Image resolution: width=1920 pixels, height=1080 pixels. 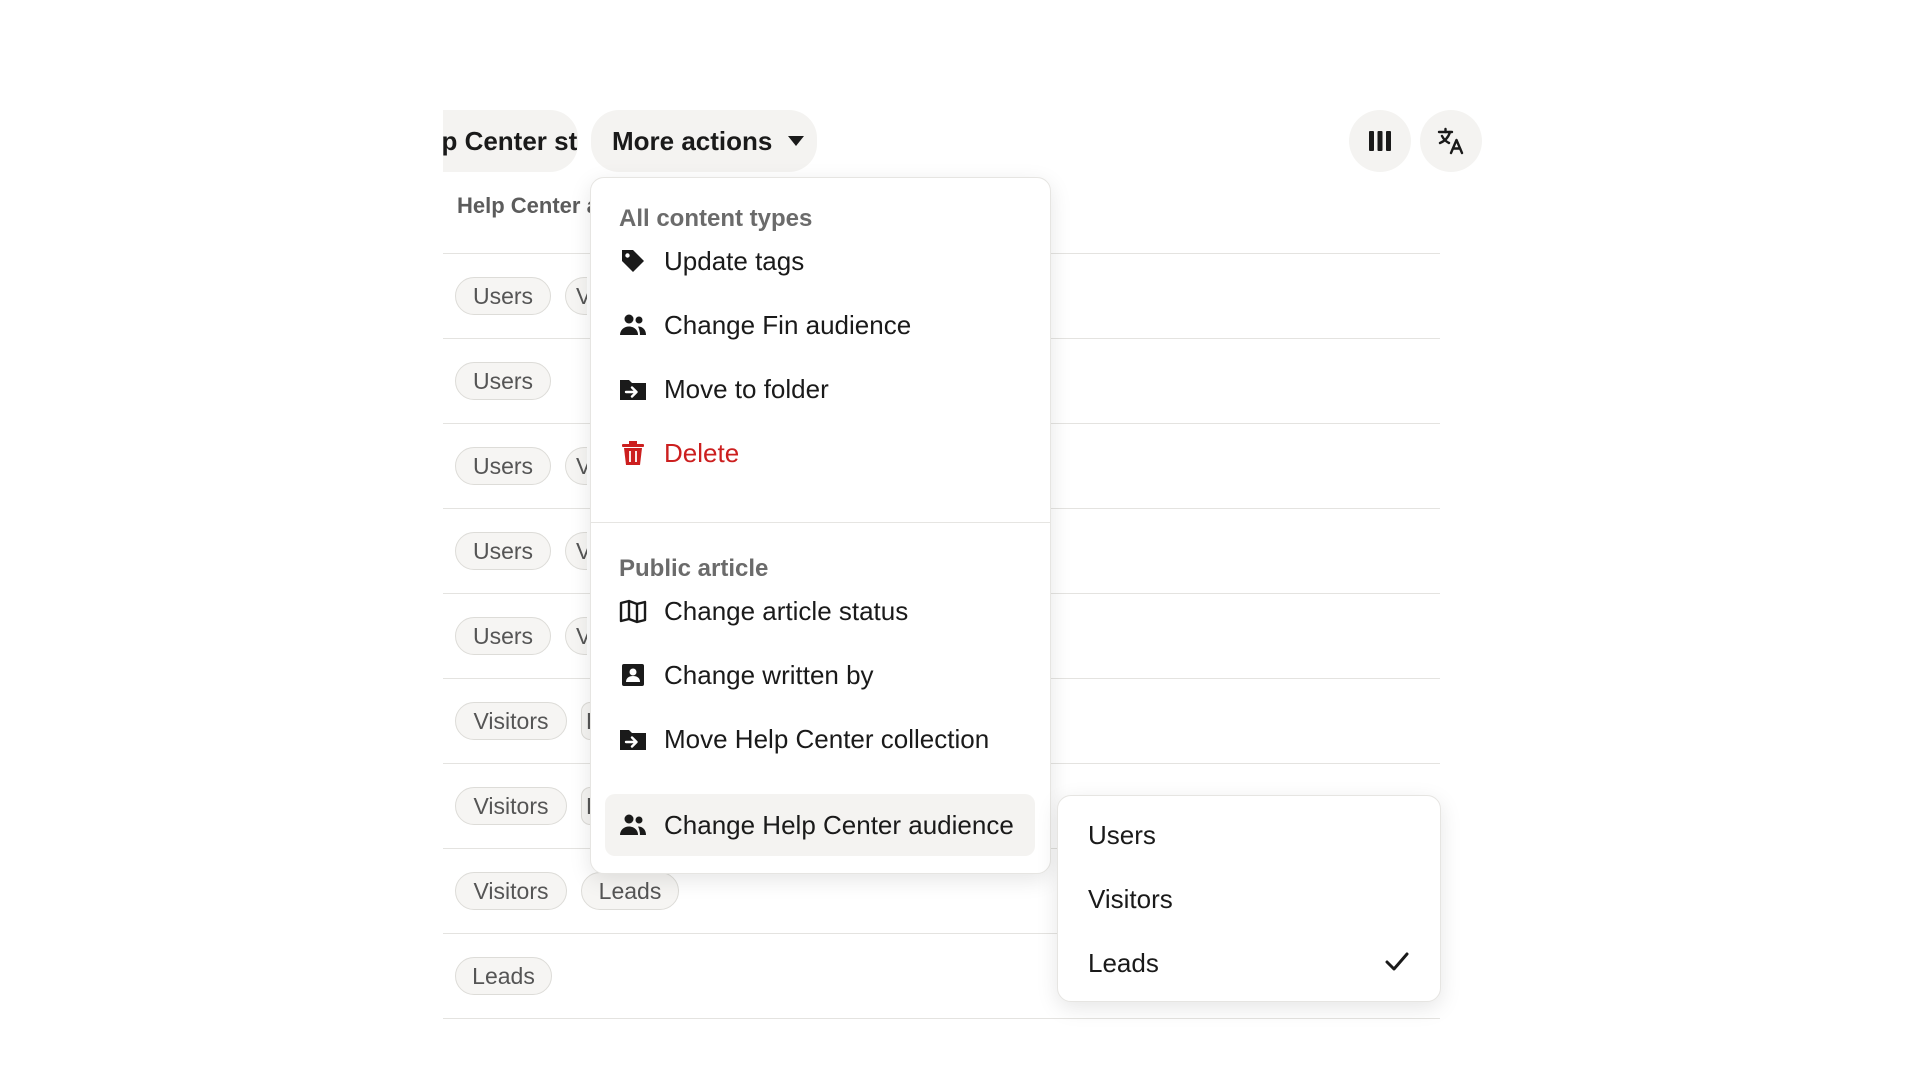 What do you see at coordinates (786, 610) in the screenshot?
I see `menu-item-label: Change article status` at bounding box center [786, 610].